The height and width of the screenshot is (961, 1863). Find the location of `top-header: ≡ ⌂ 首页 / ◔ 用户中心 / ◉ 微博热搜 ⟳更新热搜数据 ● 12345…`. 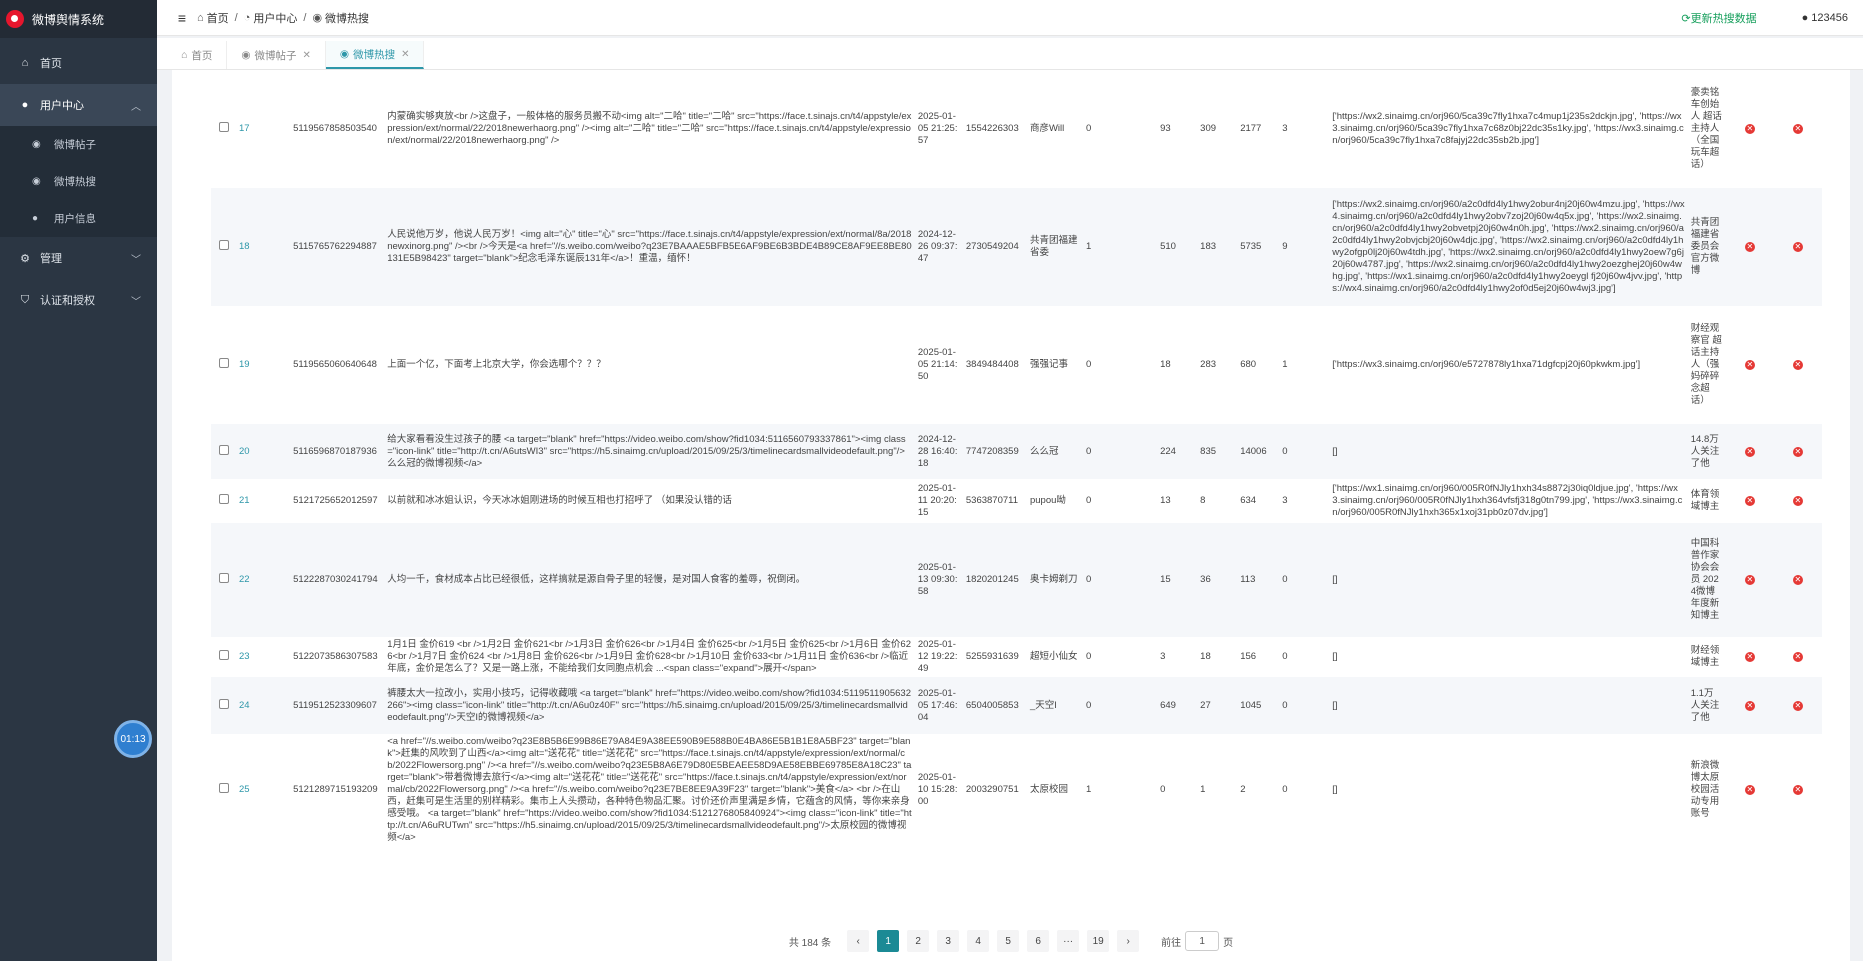

top-header: ≡ ⌂ 首页 / ◔ 用户中心 / ◉ 微博热搜 ⟳更新热搜数据 ● 12345… is located at coordinates (1010, 18).